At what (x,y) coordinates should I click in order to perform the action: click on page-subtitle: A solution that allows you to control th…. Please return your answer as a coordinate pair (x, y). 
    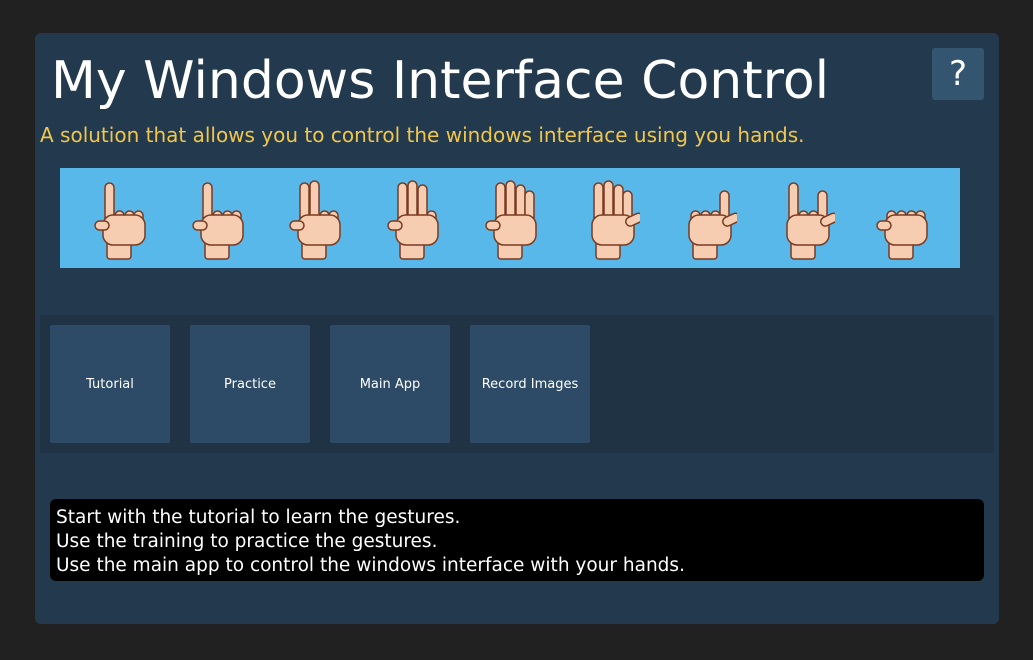
    Looking at the image, I should click on (422, 135).